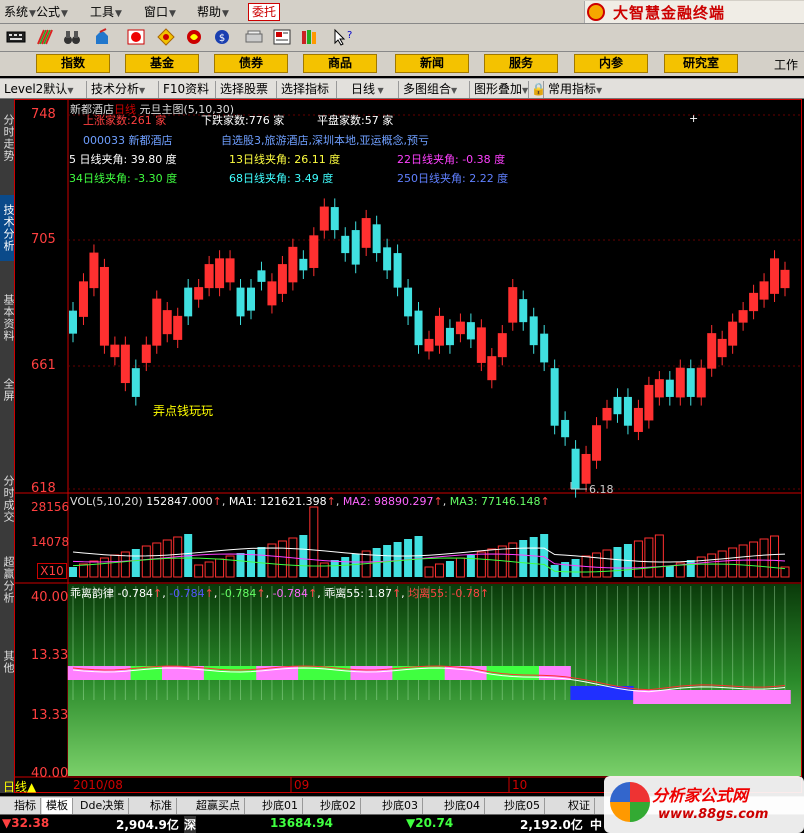  What do you see at coordinates (521, 63) in the screenshot?
I see `nav-service-button: 服务` at bounding box center [521, 63].